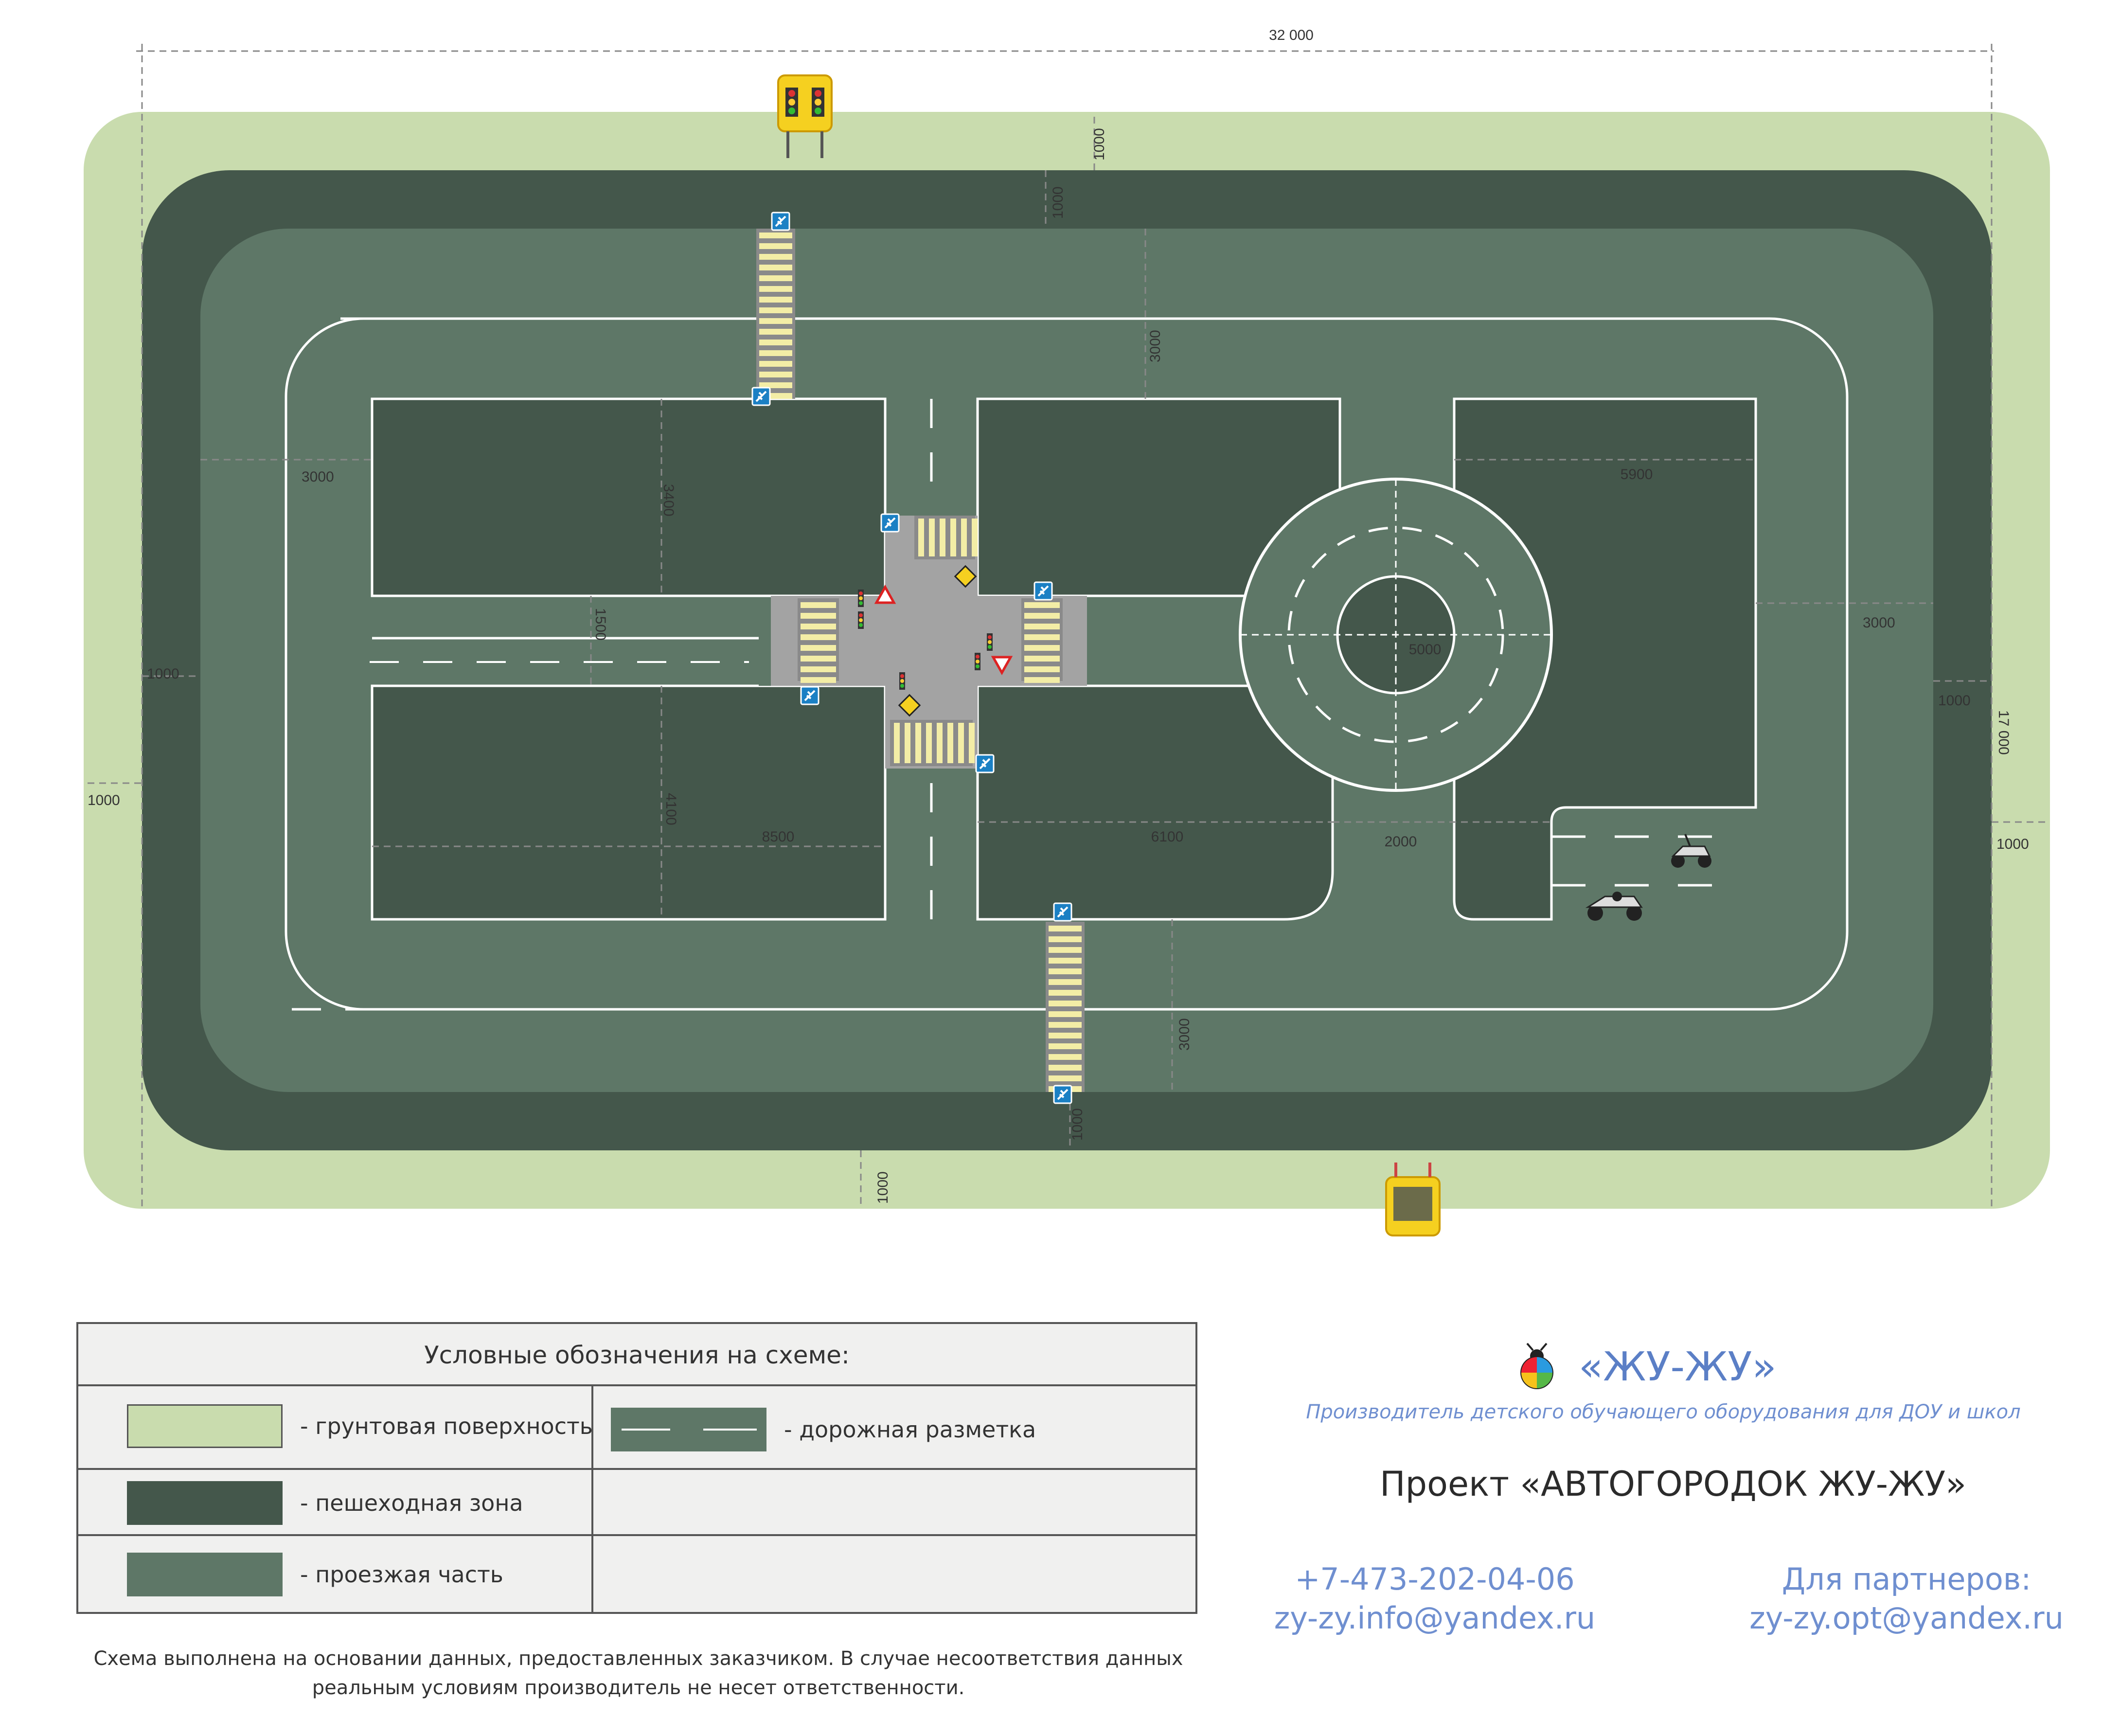  I want to click on legend-title: Условные обозначения на схеме:, so click(636, 1355).